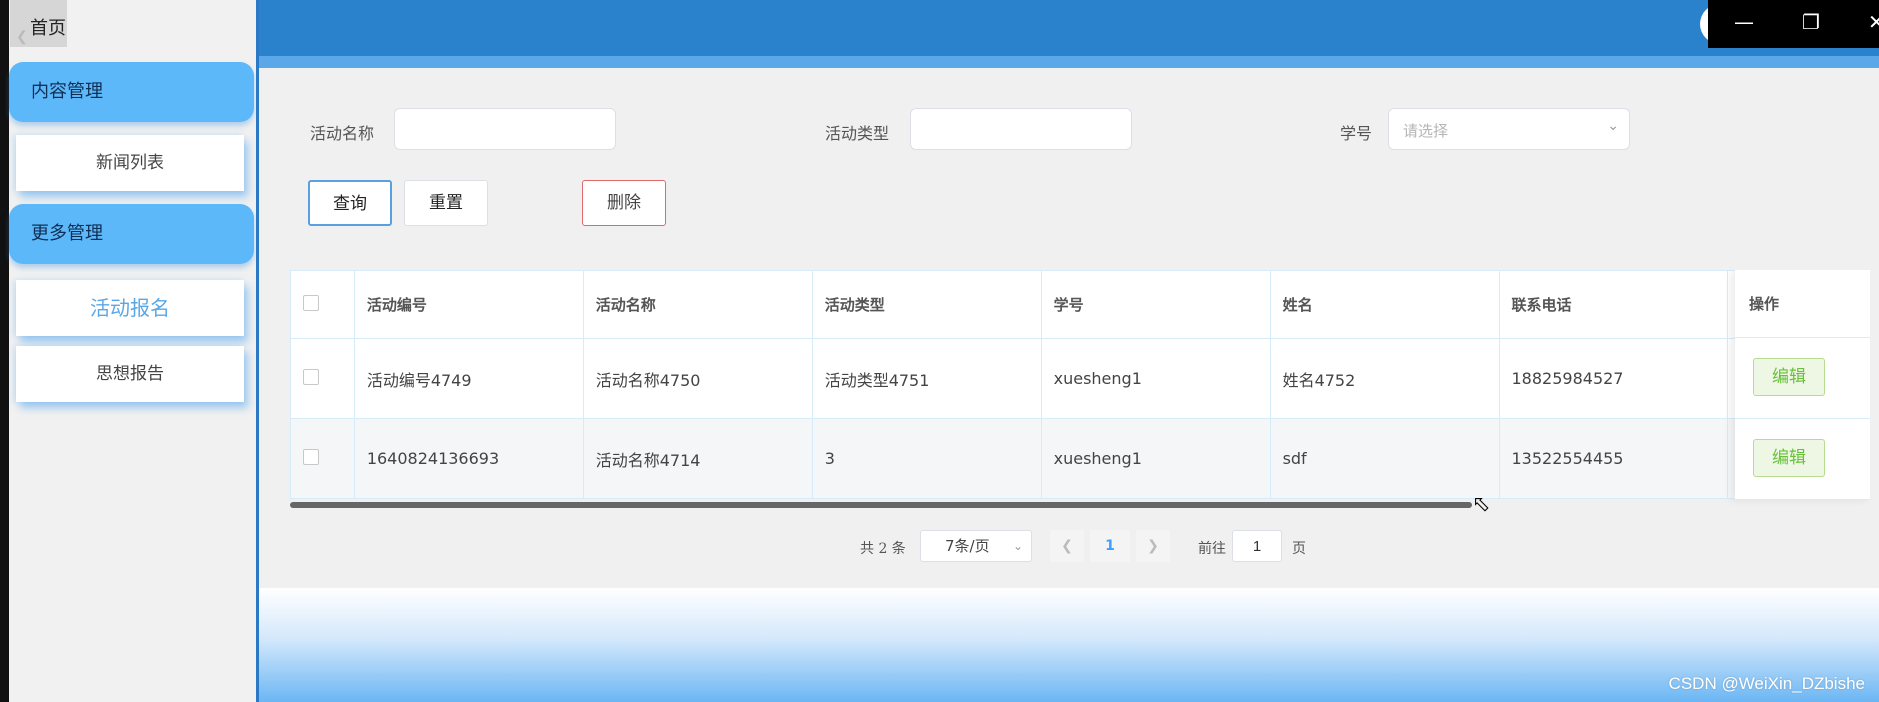  What do you see at coordinates (1299, 549) in the screenshot?
I see `page-suffix: 页` at bounding box center [1299, 549].